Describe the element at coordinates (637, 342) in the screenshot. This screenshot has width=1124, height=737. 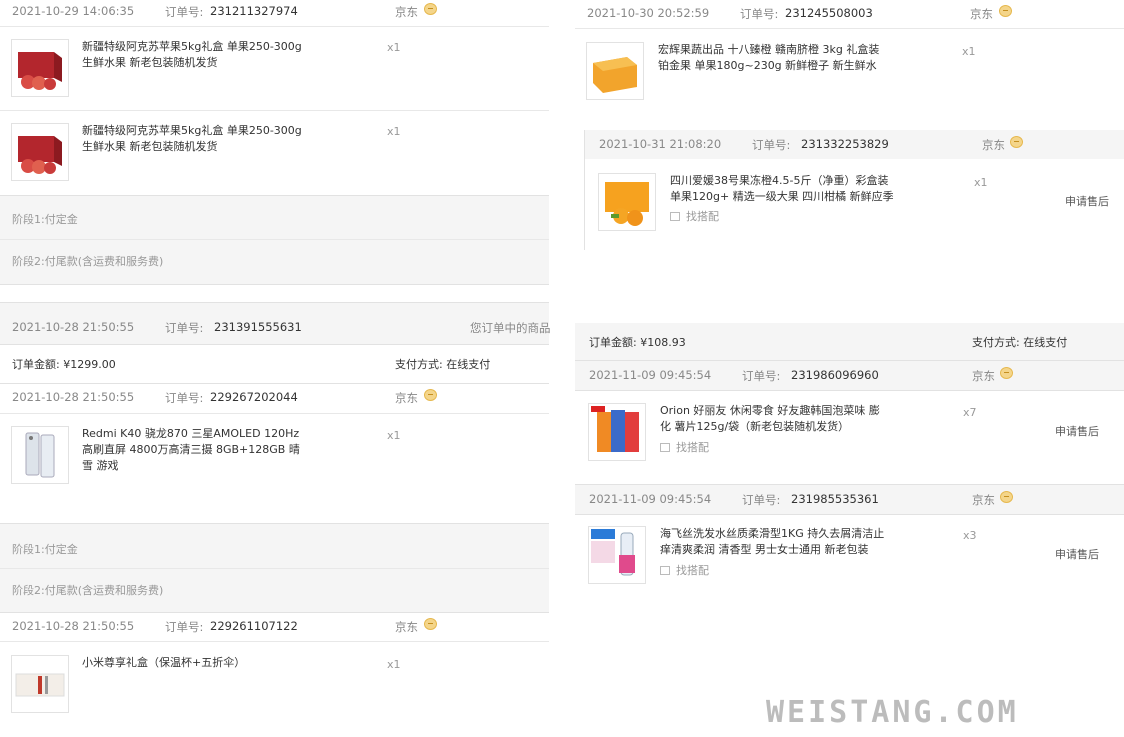
I see `order-amount: 订单金额: ¥108.93` at that location.